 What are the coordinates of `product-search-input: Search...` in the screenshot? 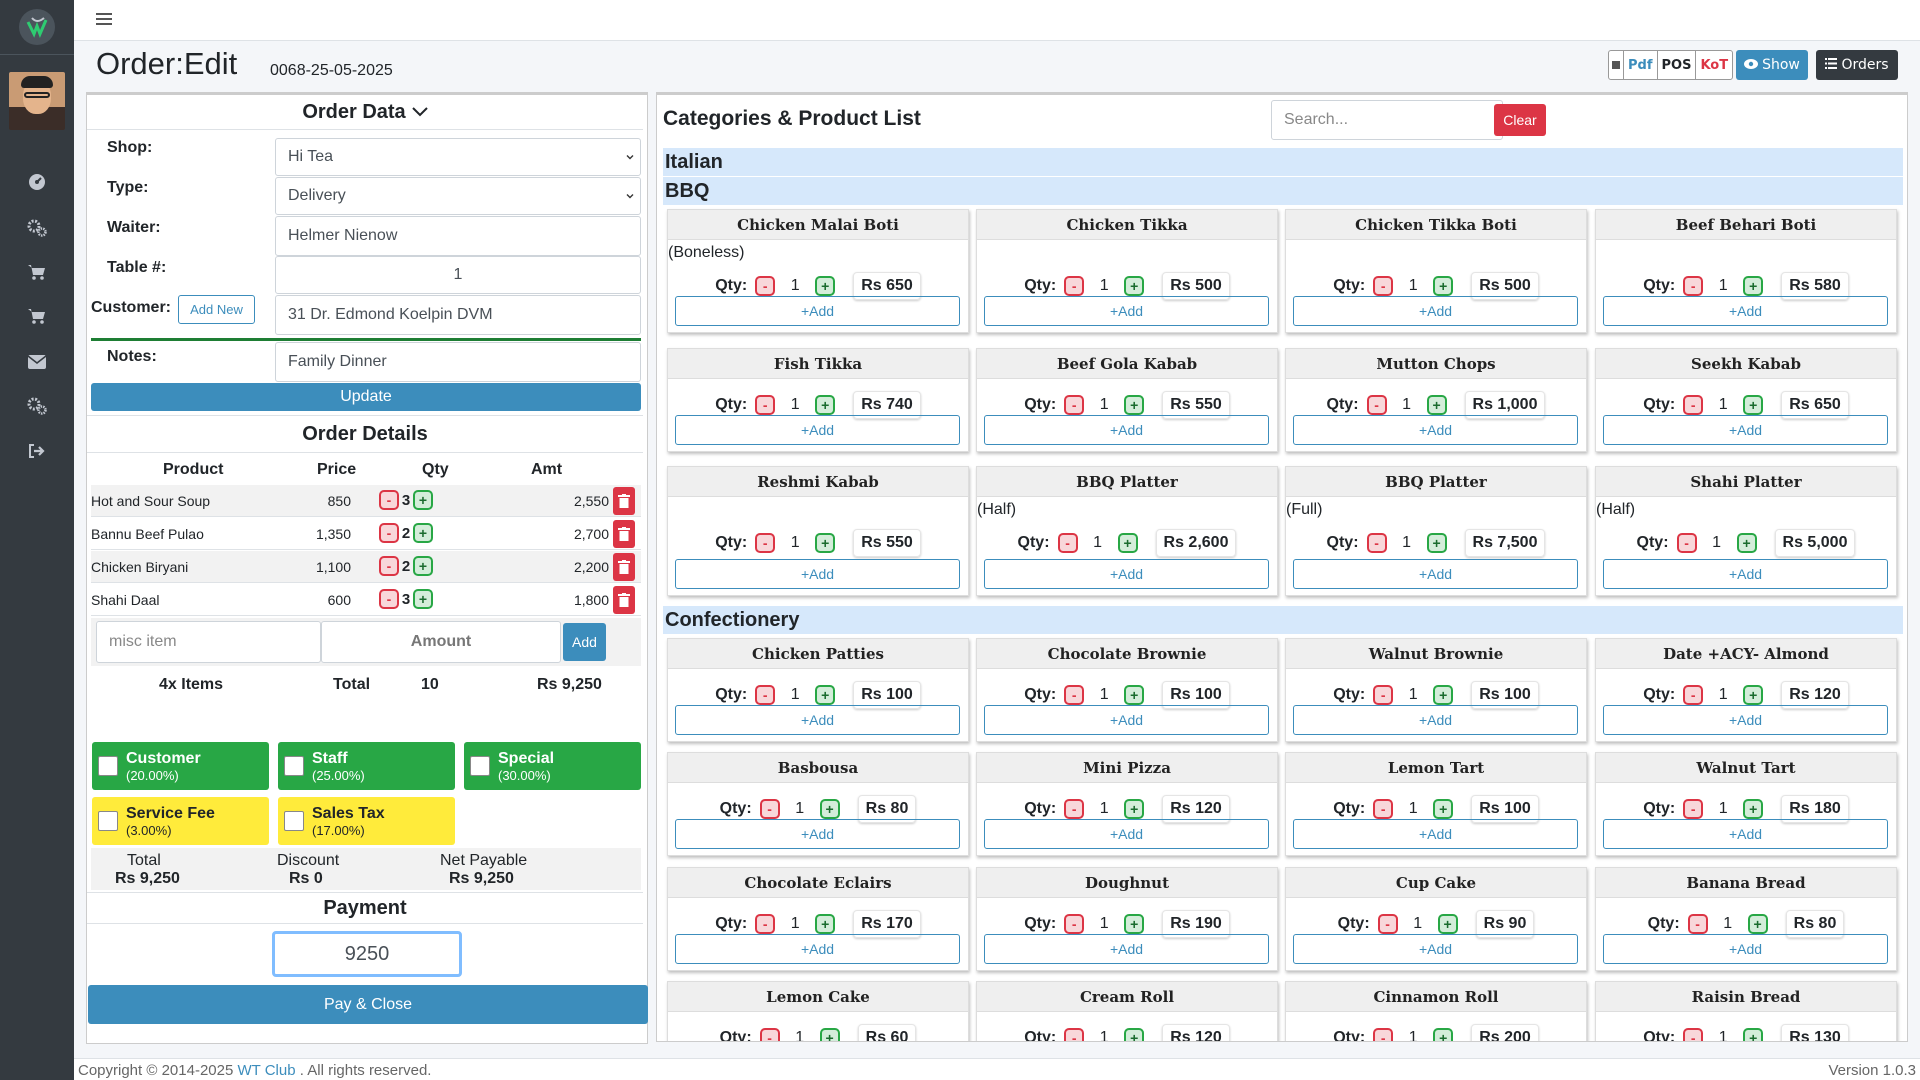 It's located at (1387, 120).